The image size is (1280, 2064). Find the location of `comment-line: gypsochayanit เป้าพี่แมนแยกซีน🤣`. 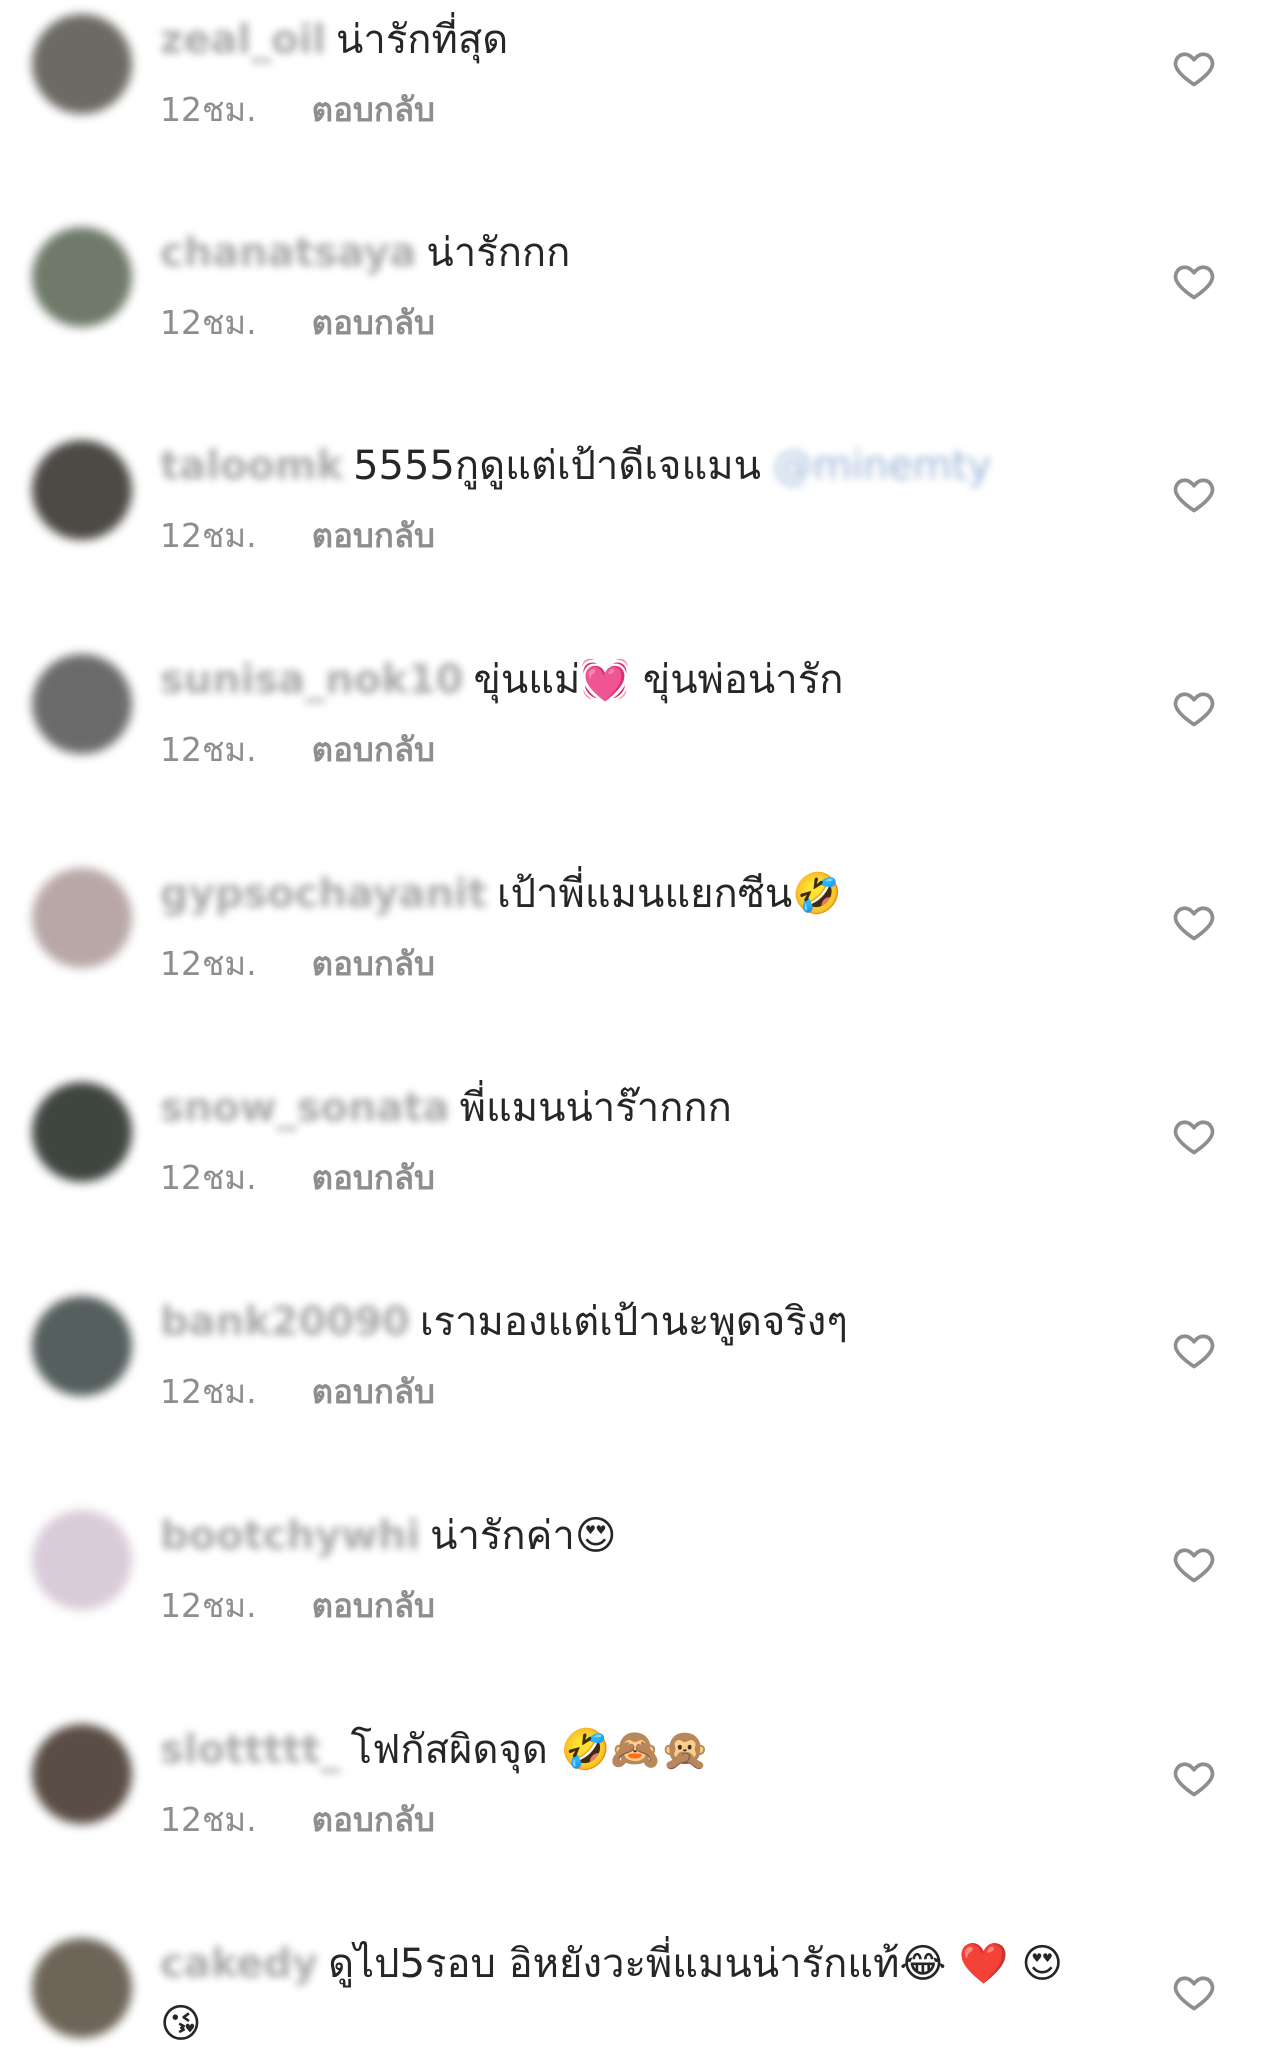

comment-line: gypsochayanit เป้าพี่แมนแยกซีน🤣 is located at coordinates (660, 894).